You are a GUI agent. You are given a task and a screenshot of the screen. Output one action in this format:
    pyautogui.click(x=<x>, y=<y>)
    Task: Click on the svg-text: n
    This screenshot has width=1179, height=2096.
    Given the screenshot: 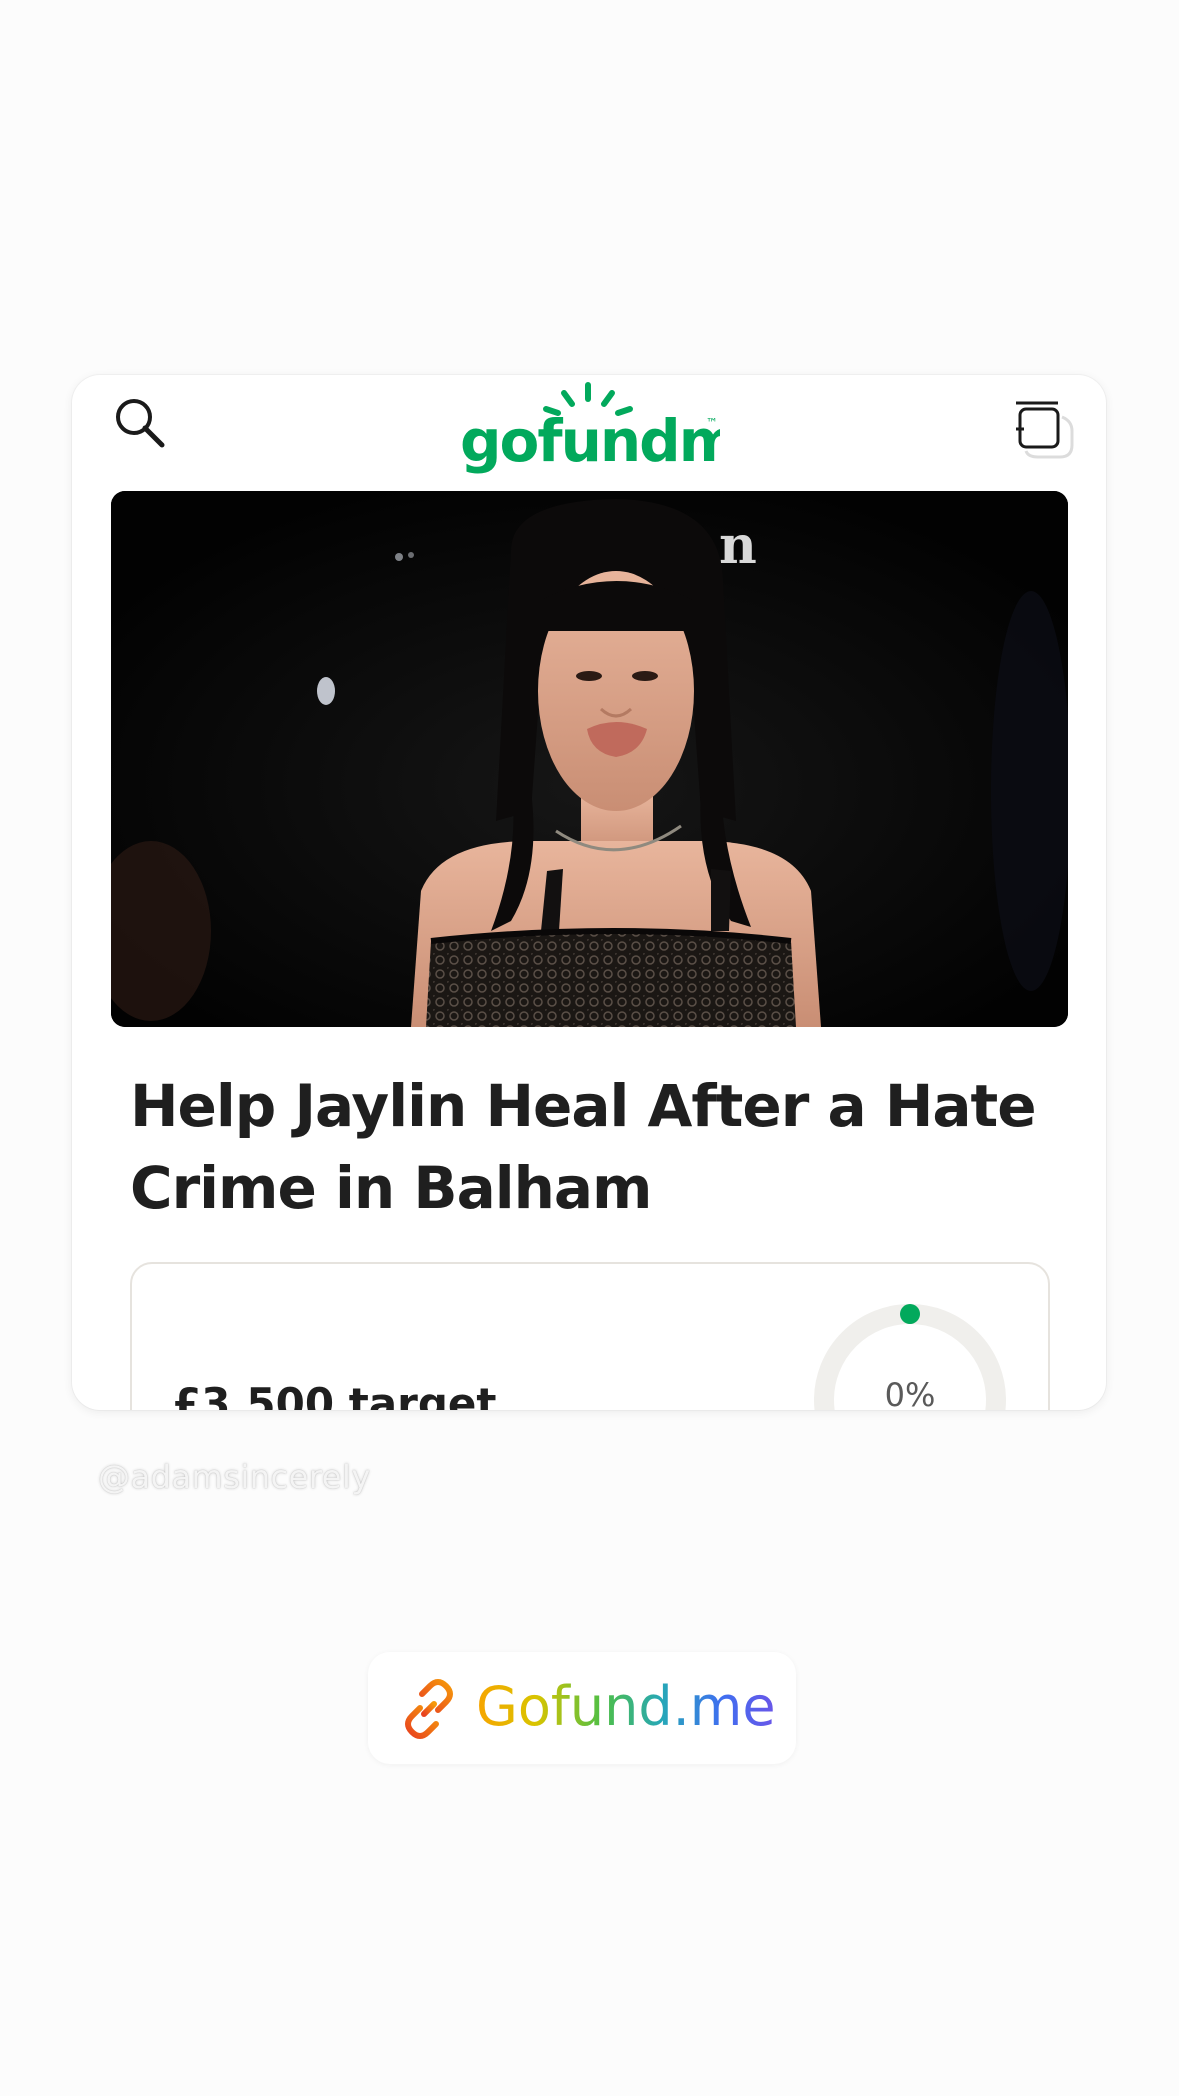 What is the action you would take?
    pyautogui.click(x=738, y=545)
    